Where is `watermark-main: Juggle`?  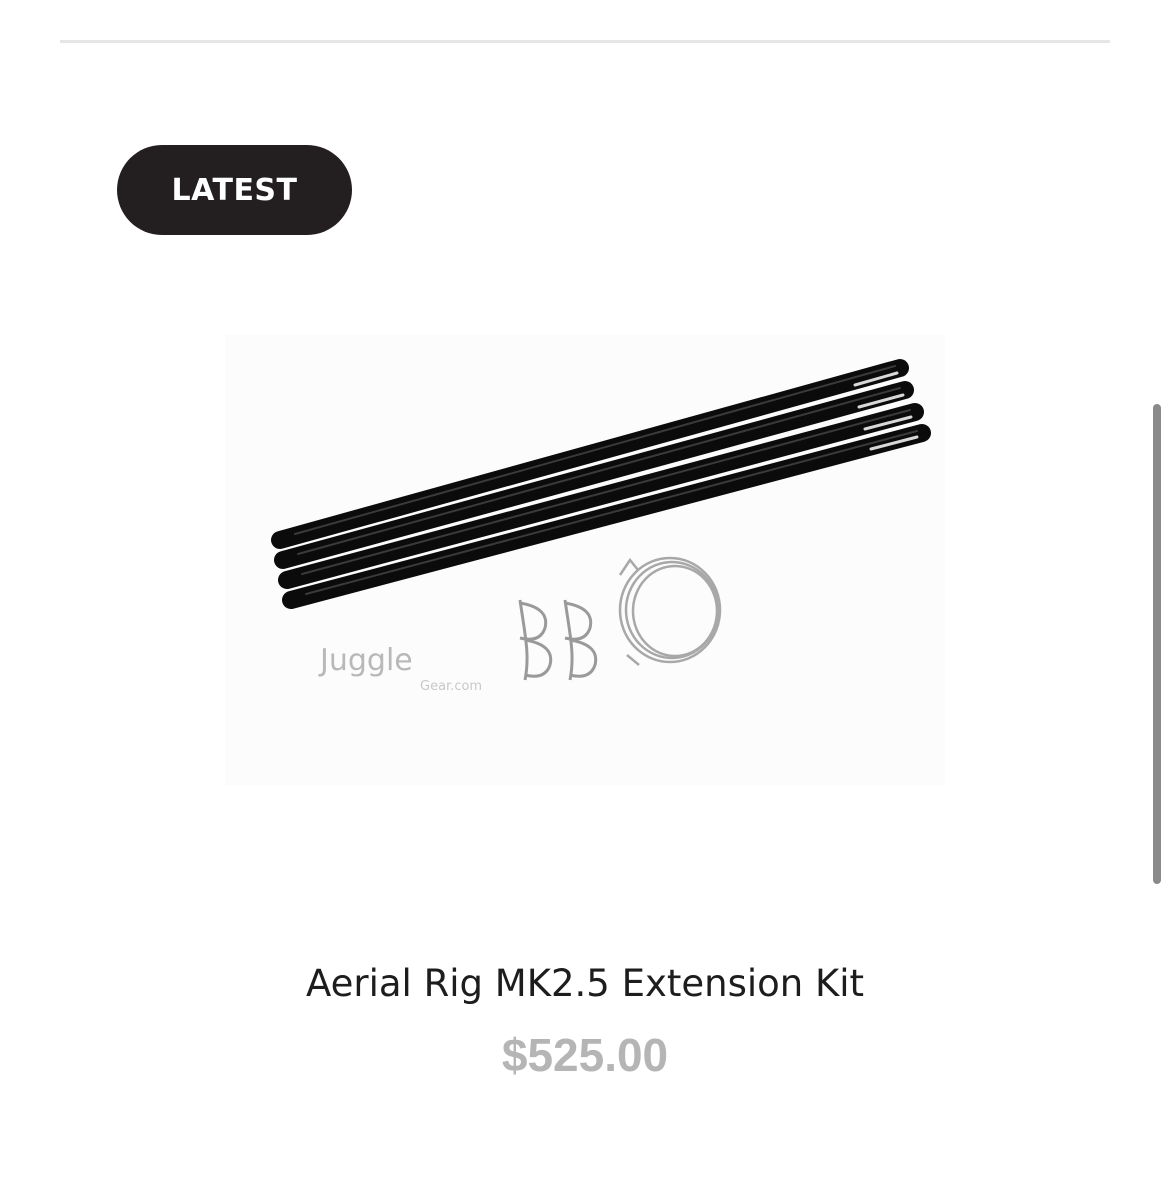
watermark-main: Juggle is located at coordinates (365, 660).